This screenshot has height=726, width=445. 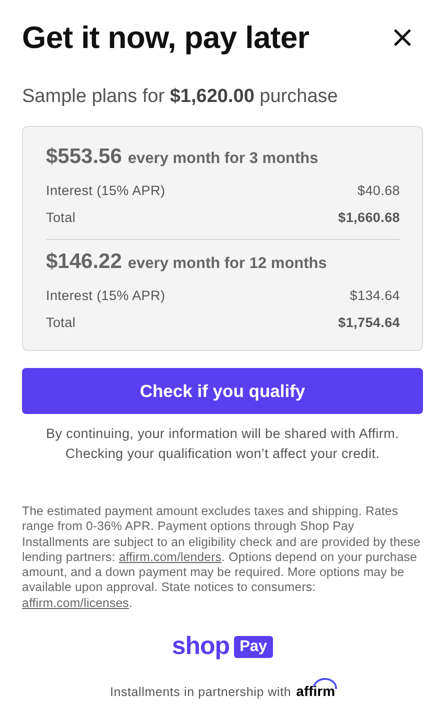 I want to click on plan-row-value: $134.64, so click(x=375, y=295).